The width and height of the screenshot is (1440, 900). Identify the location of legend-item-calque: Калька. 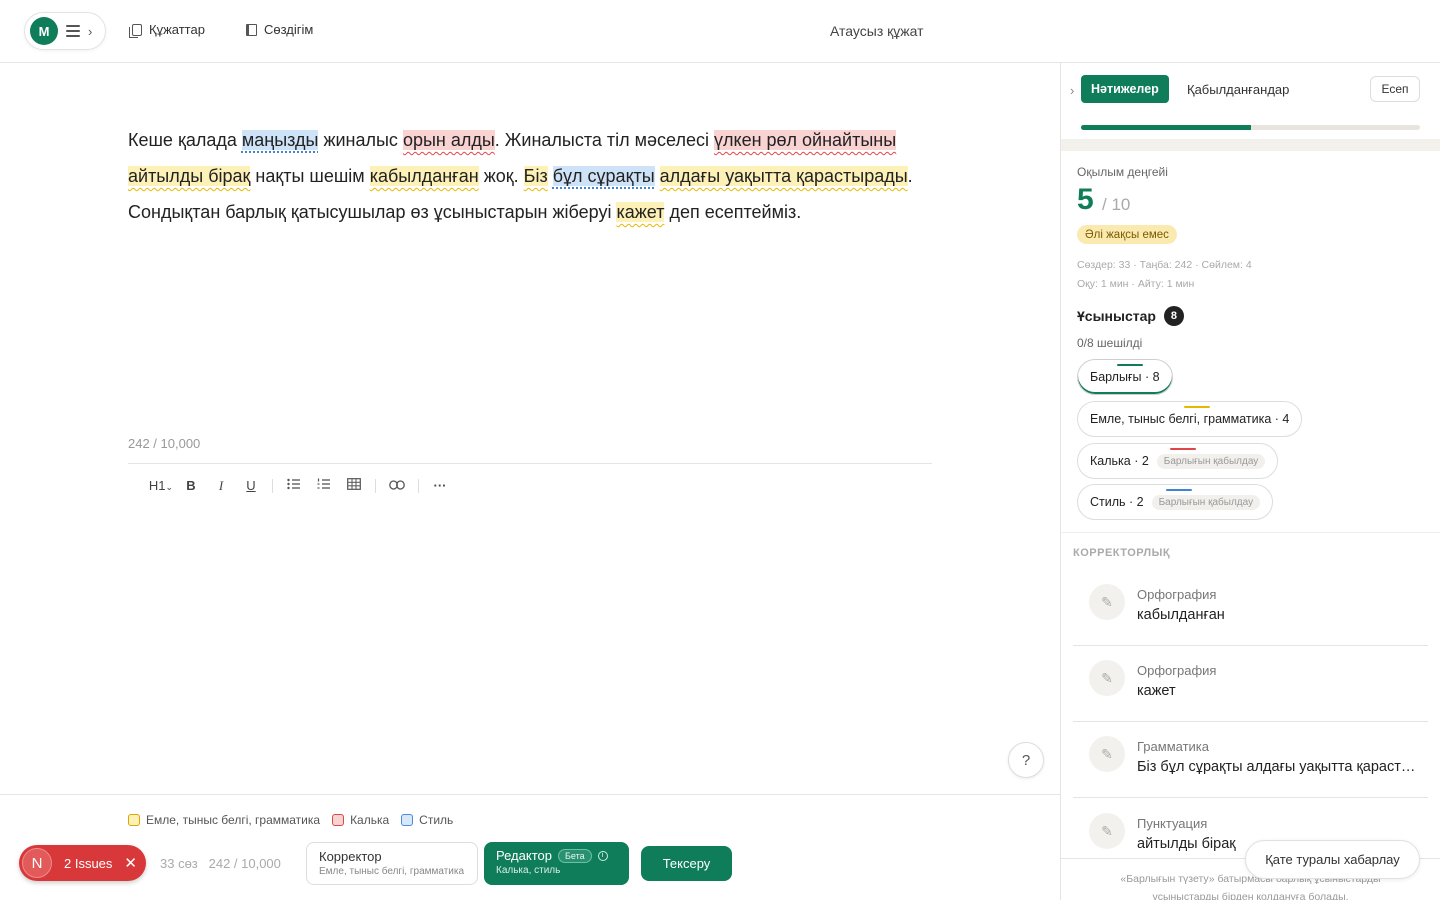
(360, 820).